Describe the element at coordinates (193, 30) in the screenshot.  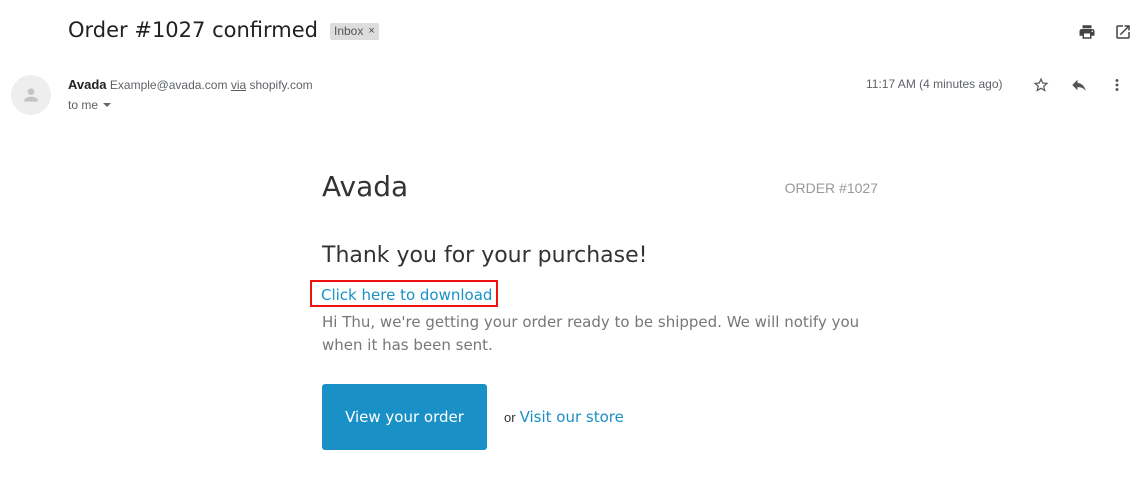
I see `email-subject: Order #1027 confirmed` at that location.